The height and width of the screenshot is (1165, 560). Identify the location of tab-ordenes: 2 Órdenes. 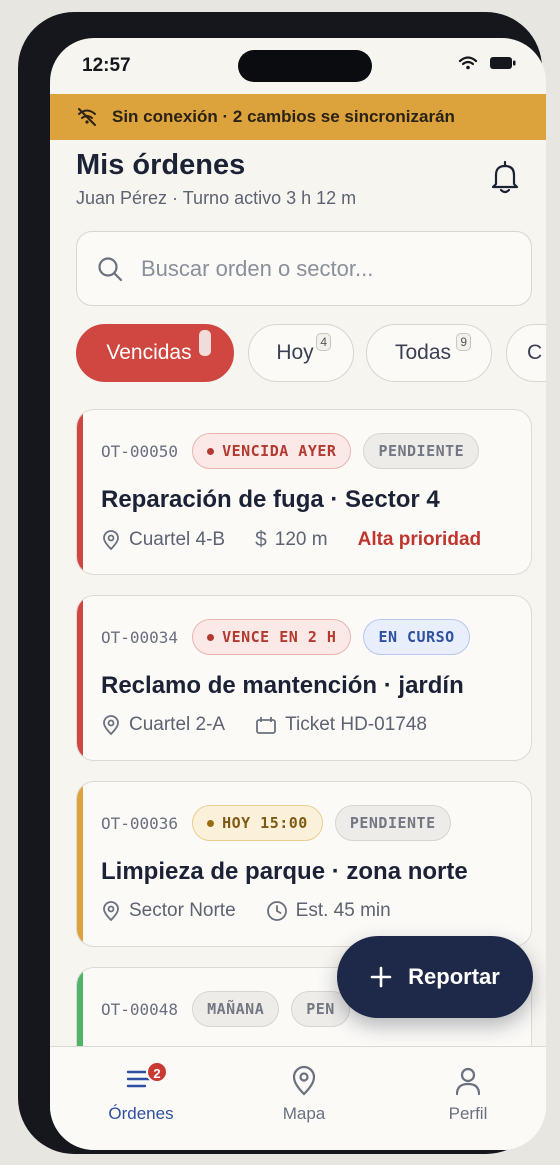
(141, 1092).